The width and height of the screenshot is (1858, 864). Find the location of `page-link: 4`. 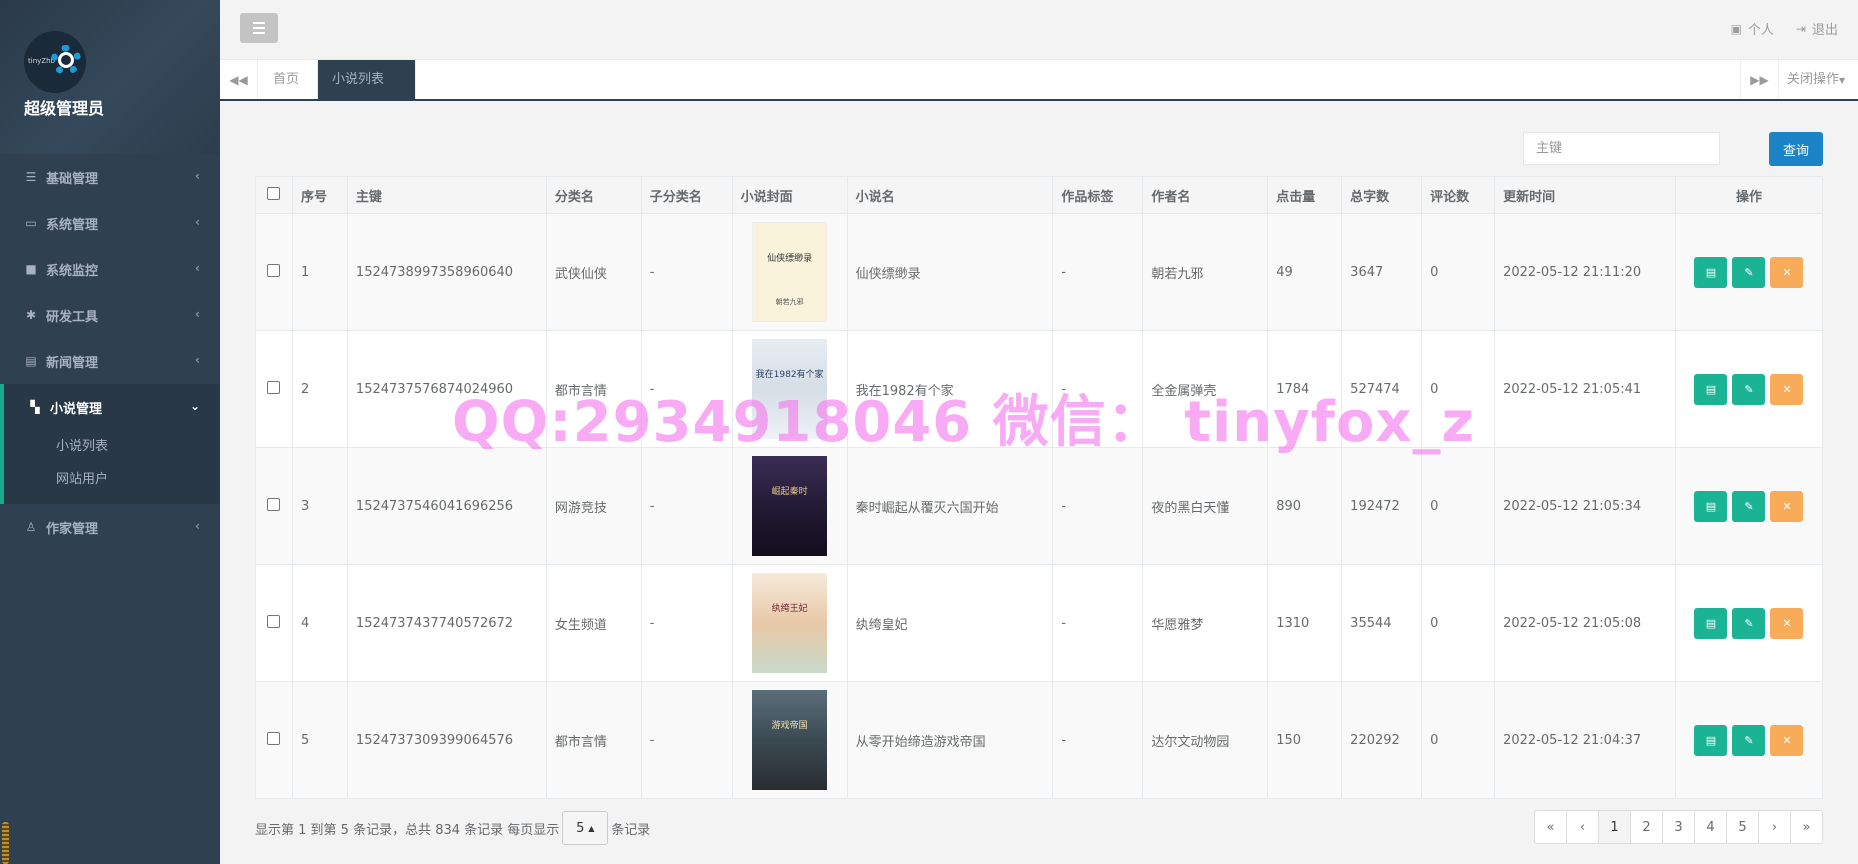

page-link: 4 is located at coordinates (1710, 827).